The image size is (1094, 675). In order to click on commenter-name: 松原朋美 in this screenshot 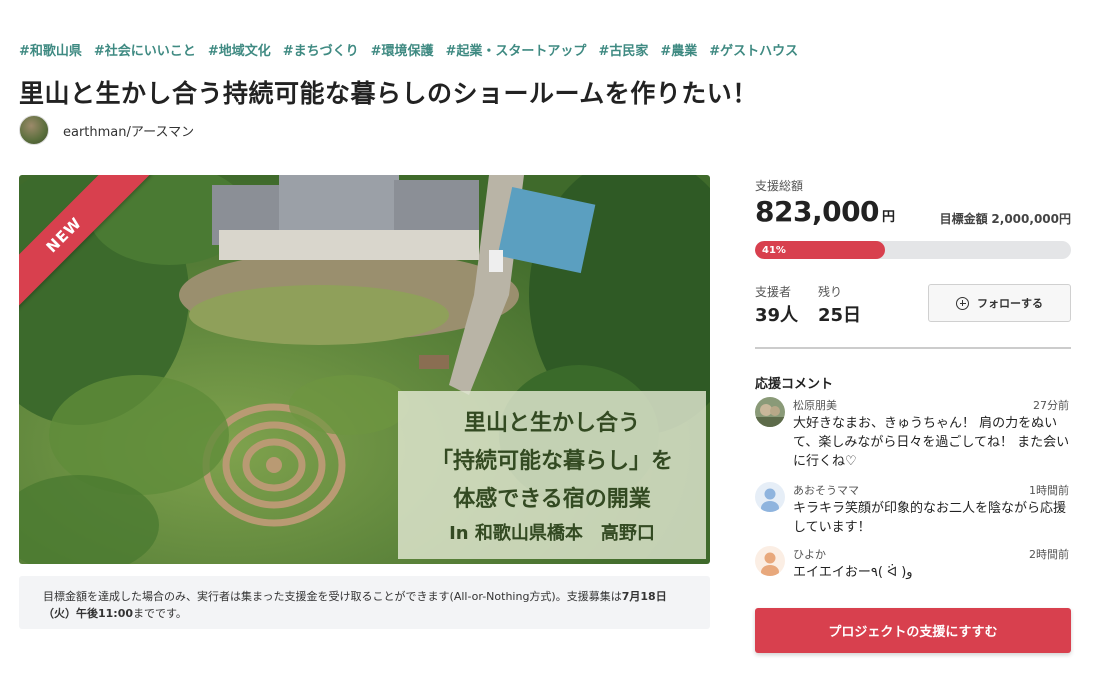, I will do `click(815, 405)`.